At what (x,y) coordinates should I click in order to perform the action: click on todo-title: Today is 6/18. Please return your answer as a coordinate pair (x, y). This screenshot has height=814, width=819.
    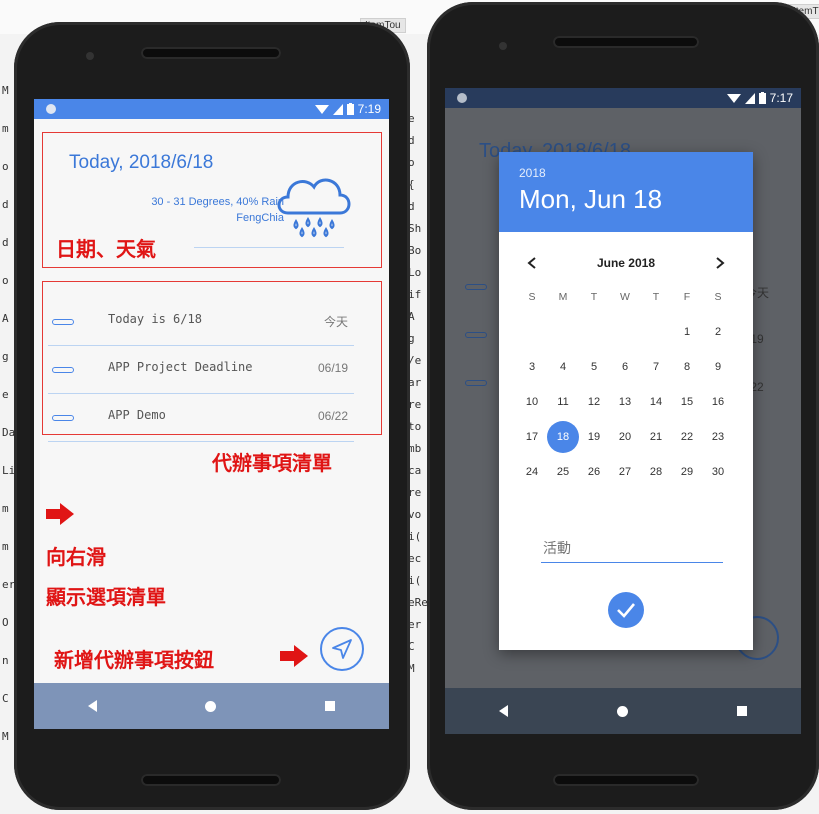
    Looking at the image, I should click on (155, 319).